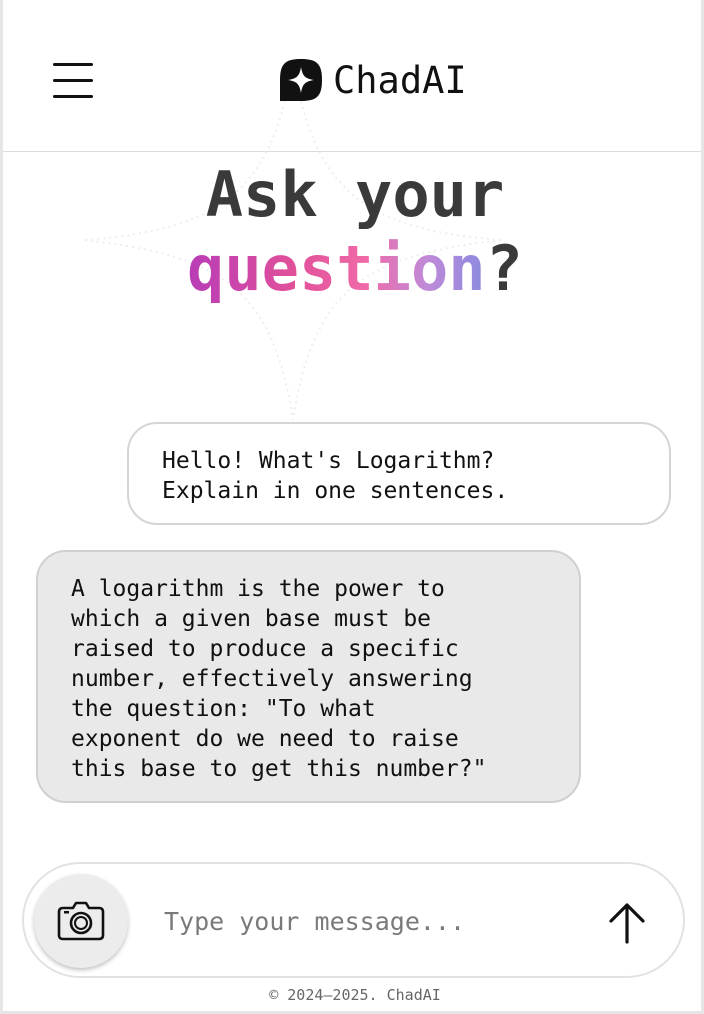 This screenshot has width=704, height=1014. I want to click on hero-suffix: ?, so click(504, 268).